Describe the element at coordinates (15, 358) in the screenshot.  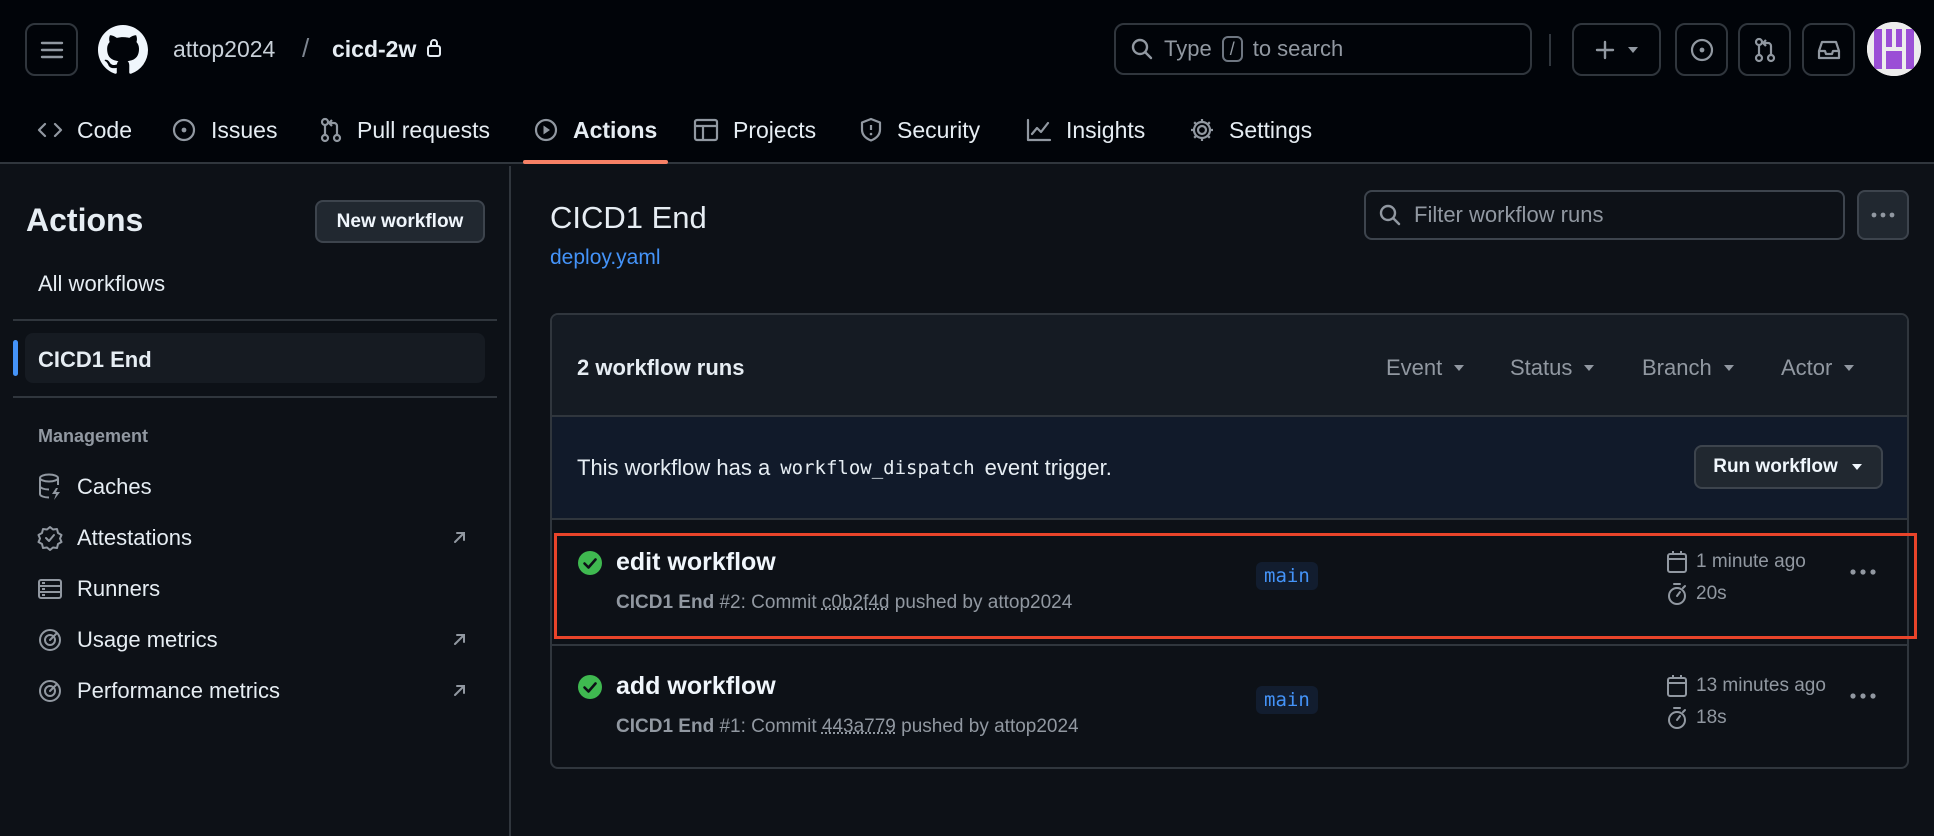
I see `selected-indicator` at that location.